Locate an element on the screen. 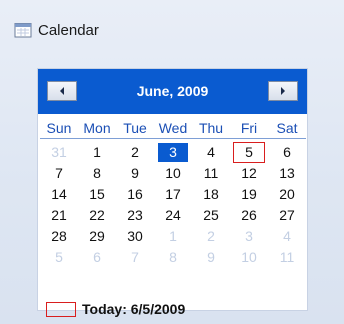 The height and width of the screenshot is (324, 344). next-month-button is located at coordinates (283, 91).